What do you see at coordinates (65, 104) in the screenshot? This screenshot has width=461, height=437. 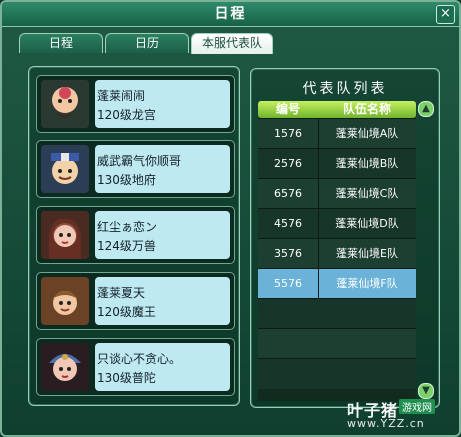 I see `bald-tattooed-character-icon` at bounding box center [65, 104].